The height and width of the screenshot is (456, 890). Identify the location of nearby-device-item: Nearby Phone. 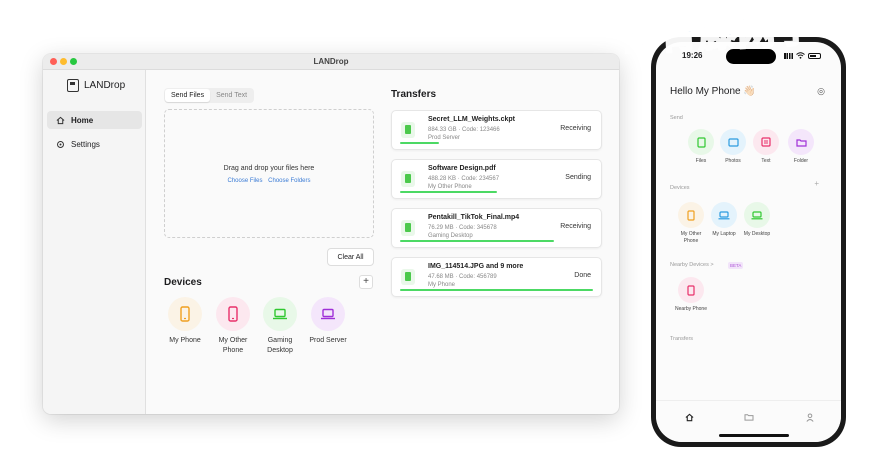
(691, 295).